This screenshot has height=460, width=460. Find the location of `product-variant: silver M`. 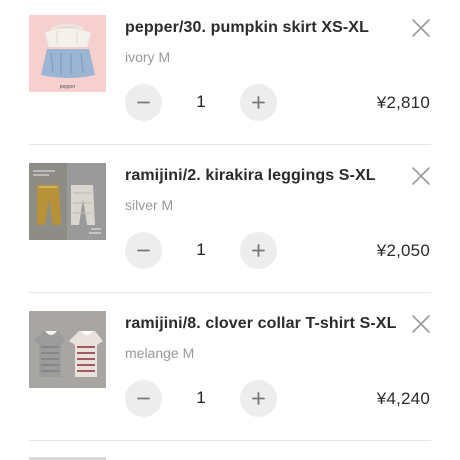

product-variant: silver M is located at coordinates (149, 205).